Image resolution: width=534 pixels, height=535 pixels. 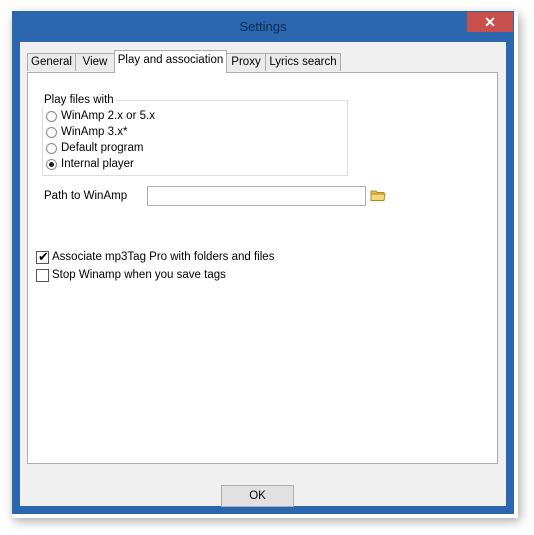 What do you see at coordinates (51, 62) in the screenshot?
I see `tab-general: General` at bounding box center [51, 62].